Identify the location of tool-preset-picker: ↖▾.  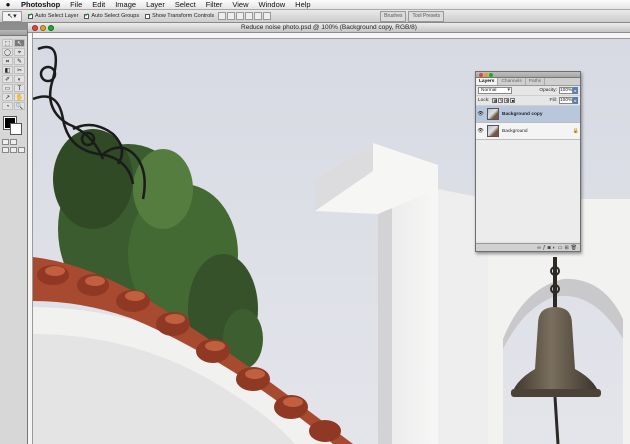
(12, 16).